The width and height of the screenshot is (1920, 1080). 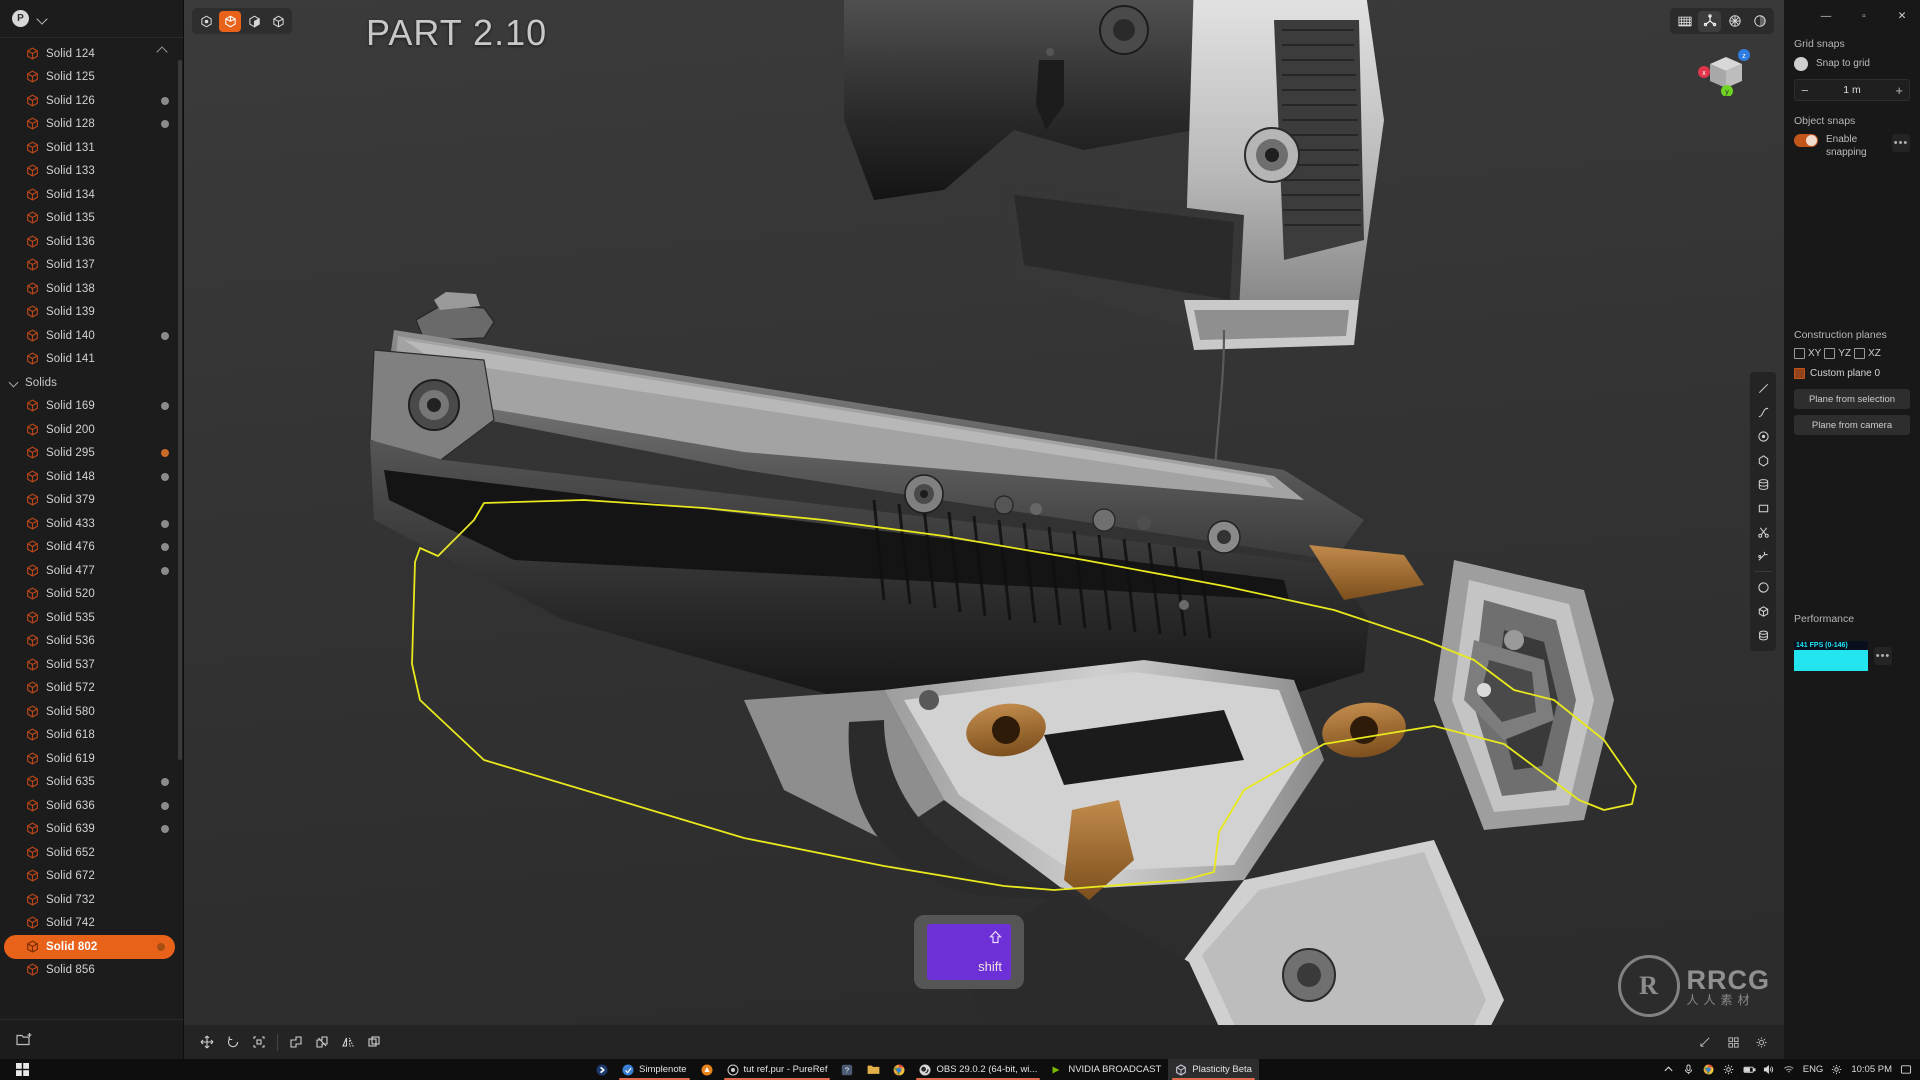 I want to click on outliner-item: Solid 619, so click(x=91, y=759).